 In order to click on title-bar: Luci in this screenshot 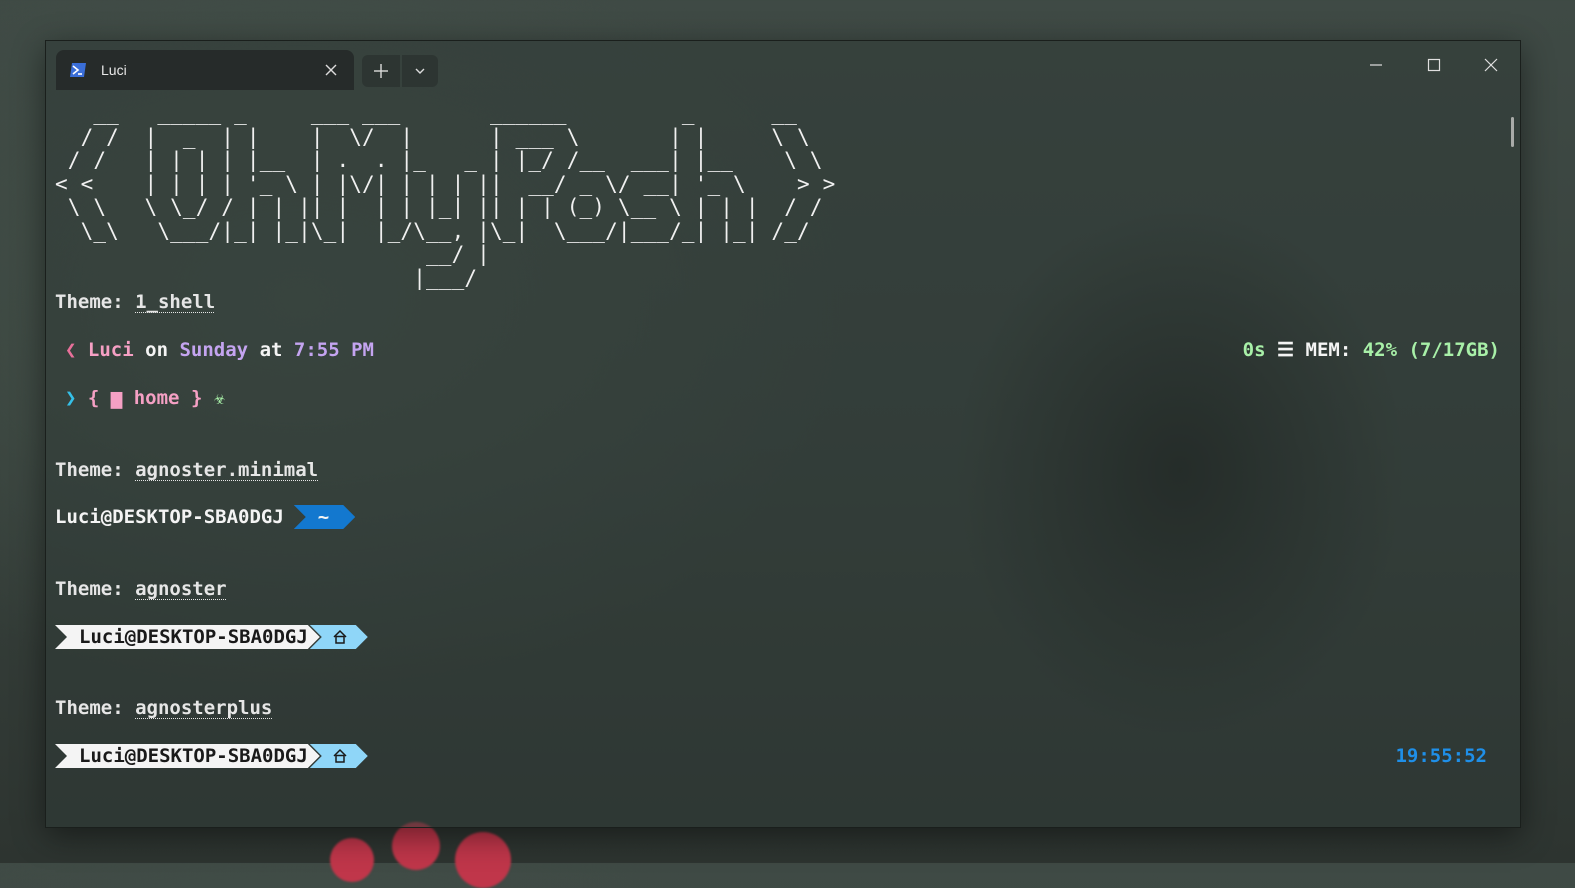, I will do `click(783, 66)`.